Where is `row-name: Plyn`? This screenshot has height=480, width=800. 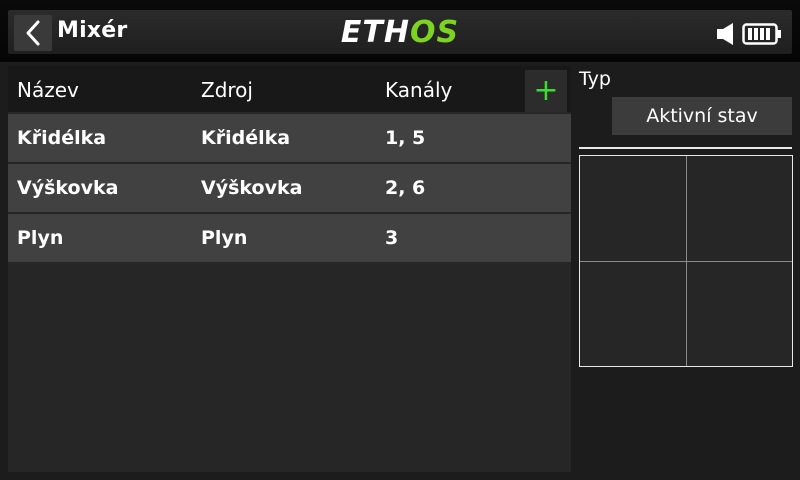
row-name: Plyn is located at coordinates (40, 238).